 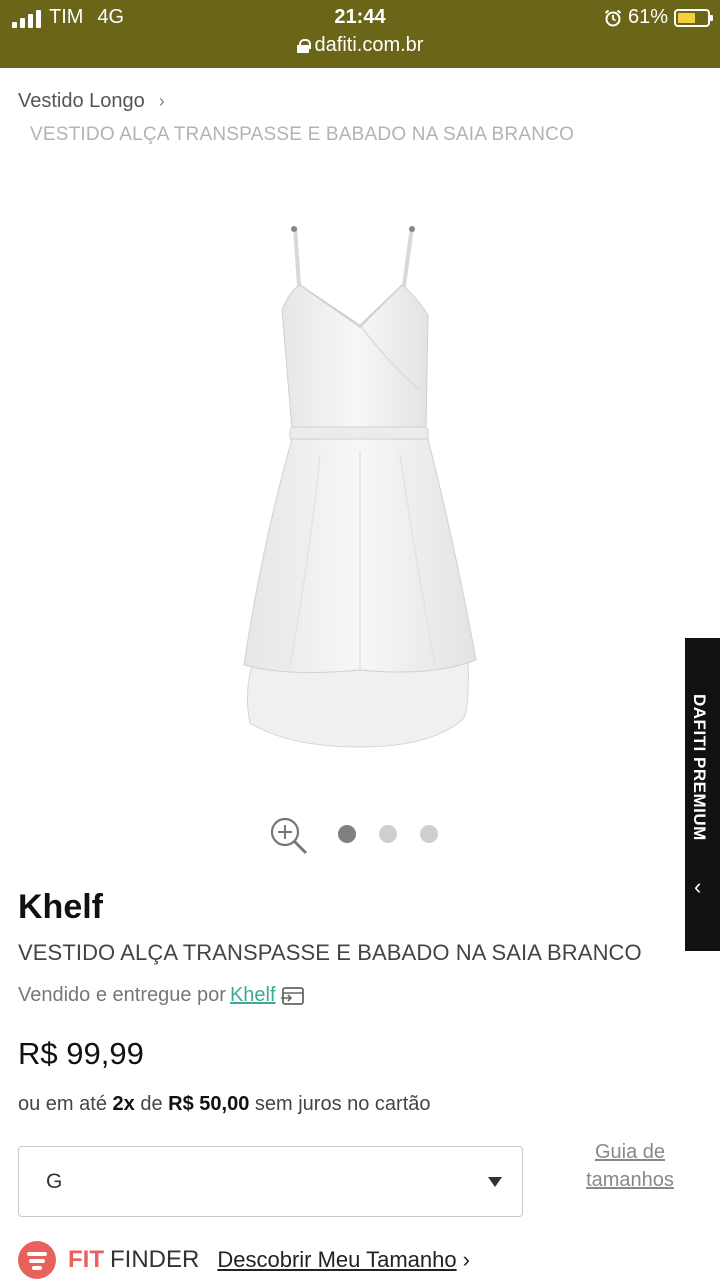 I want to click on store-icon, so click(x=292, y=995).